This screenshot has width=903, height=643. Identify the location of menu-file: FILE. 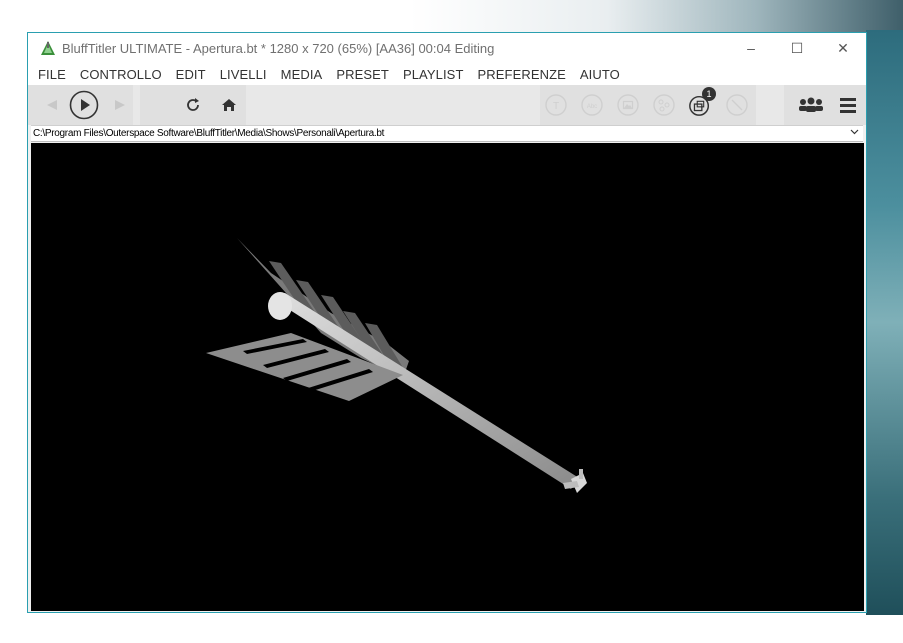
(52, 74).